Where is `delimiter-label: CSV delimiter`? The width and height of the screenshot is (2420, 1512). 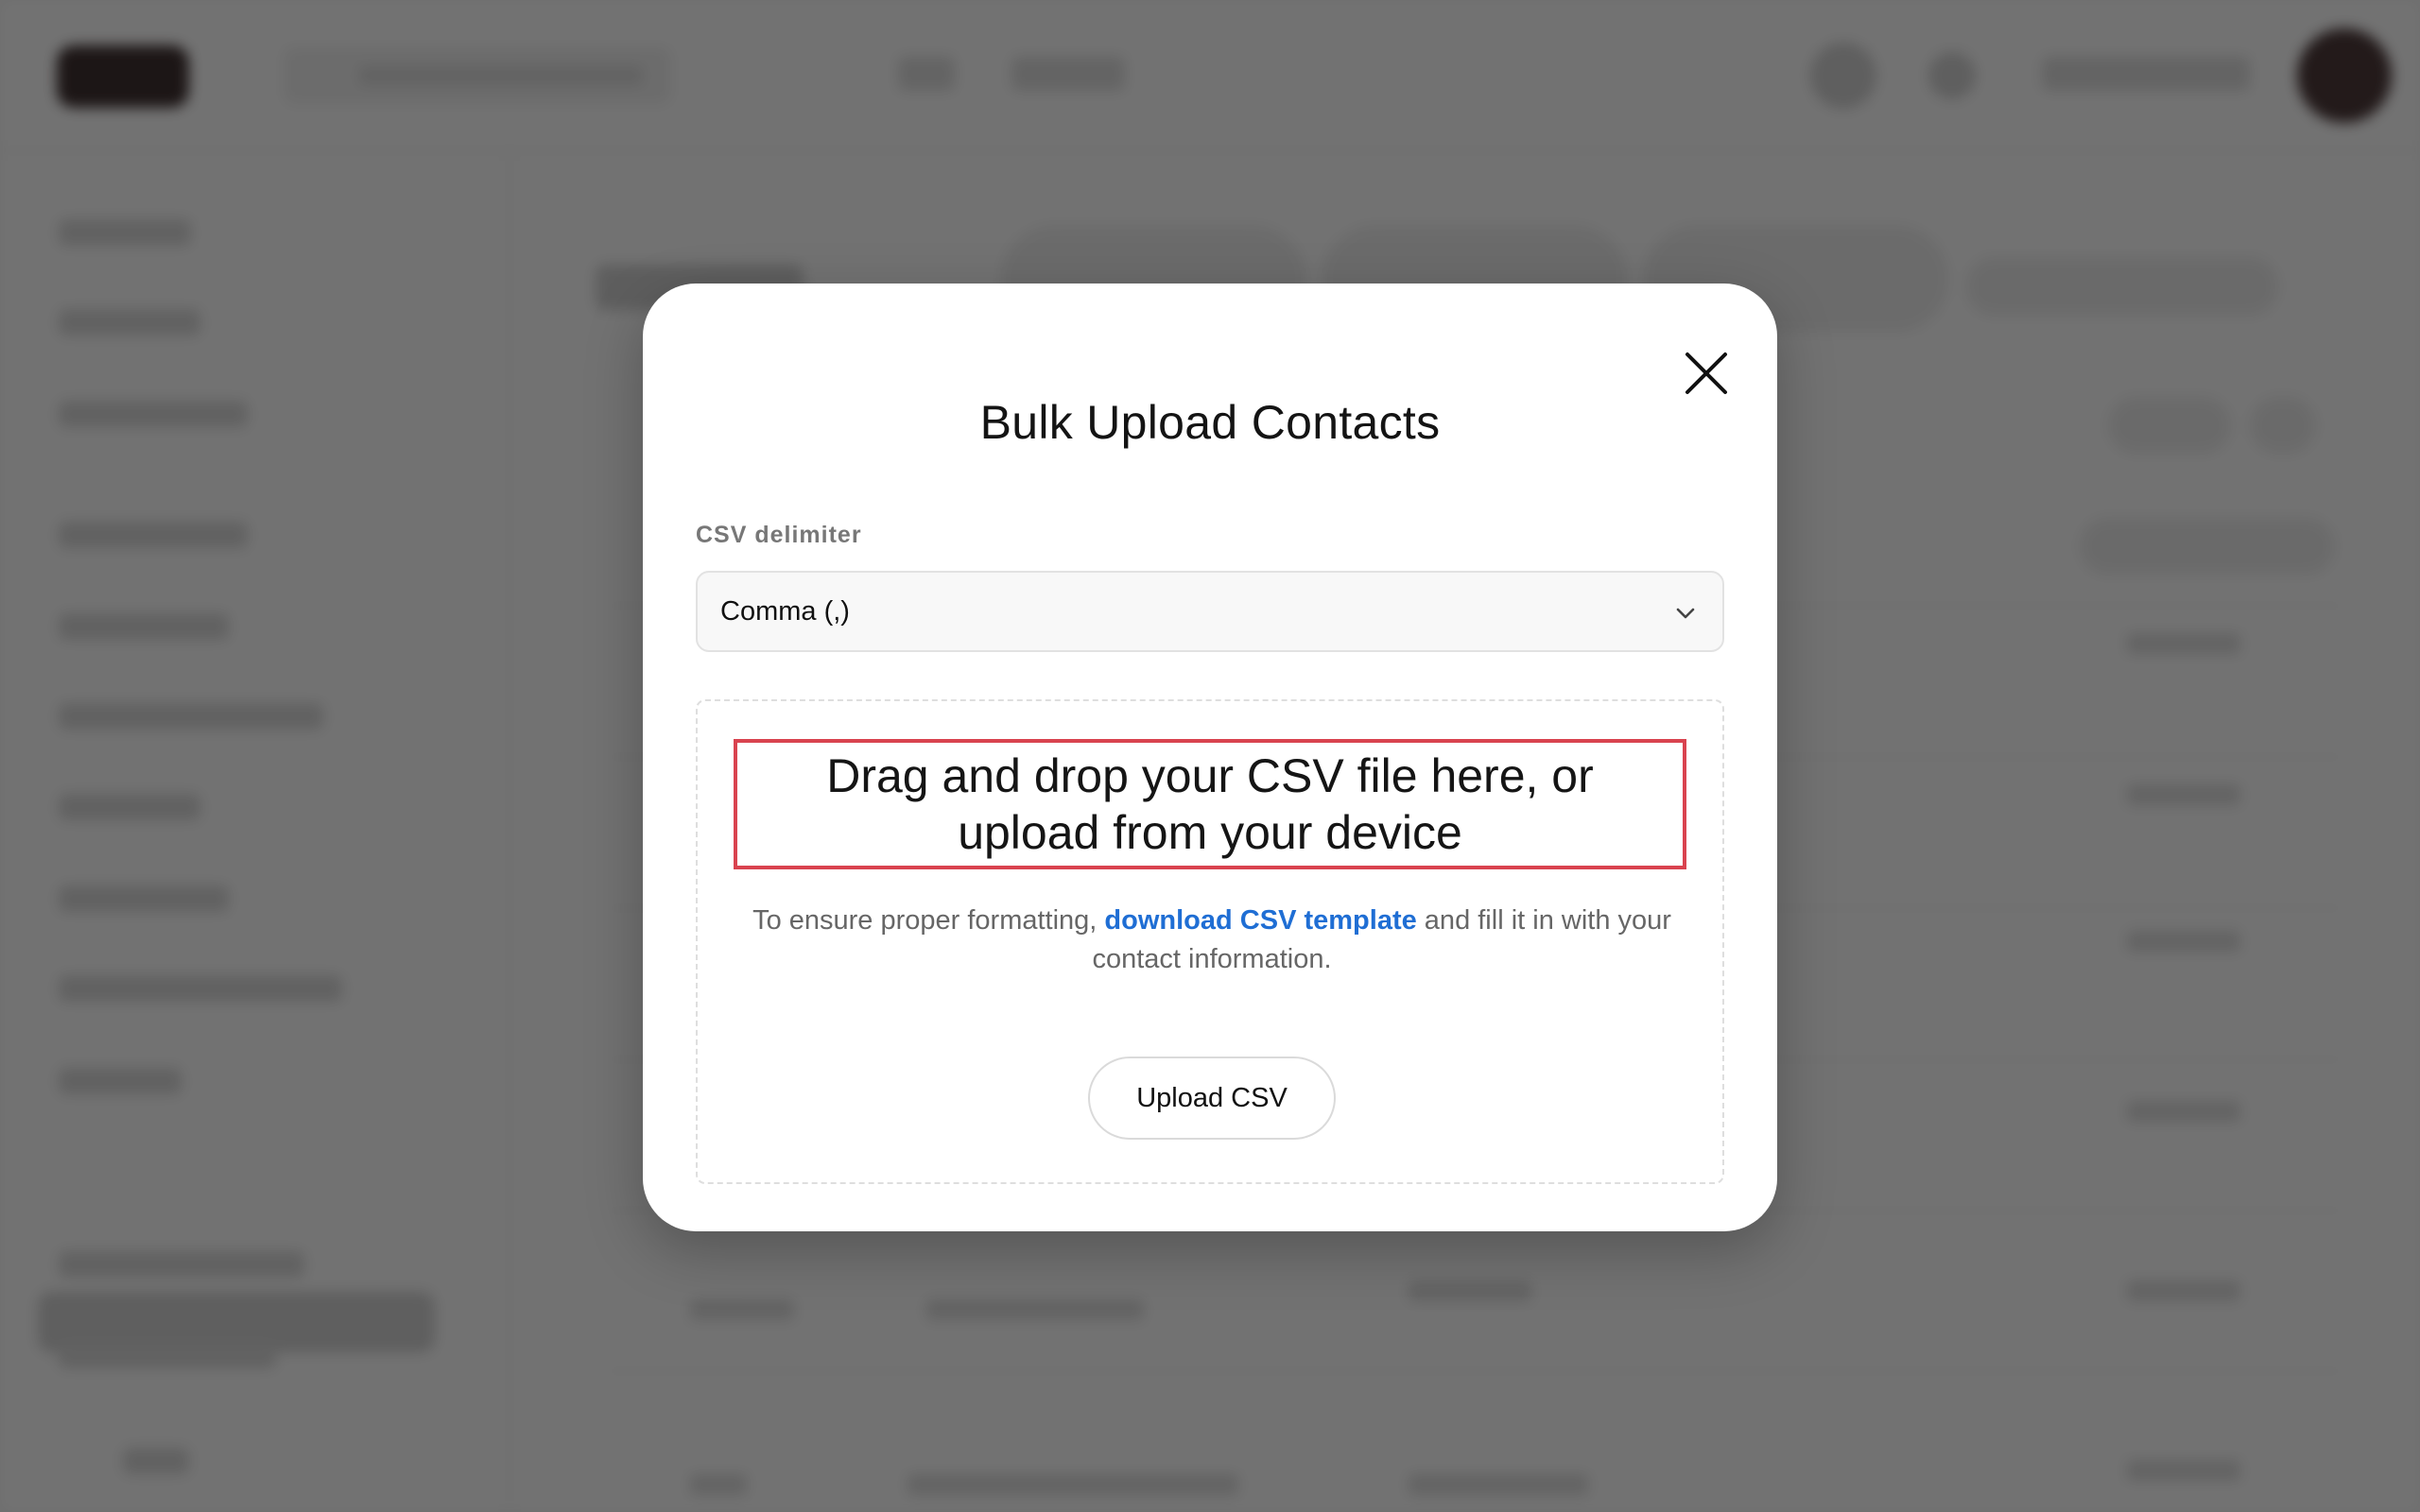
delimiter-label: CSV delimiter is located at coordinates (779, 535).